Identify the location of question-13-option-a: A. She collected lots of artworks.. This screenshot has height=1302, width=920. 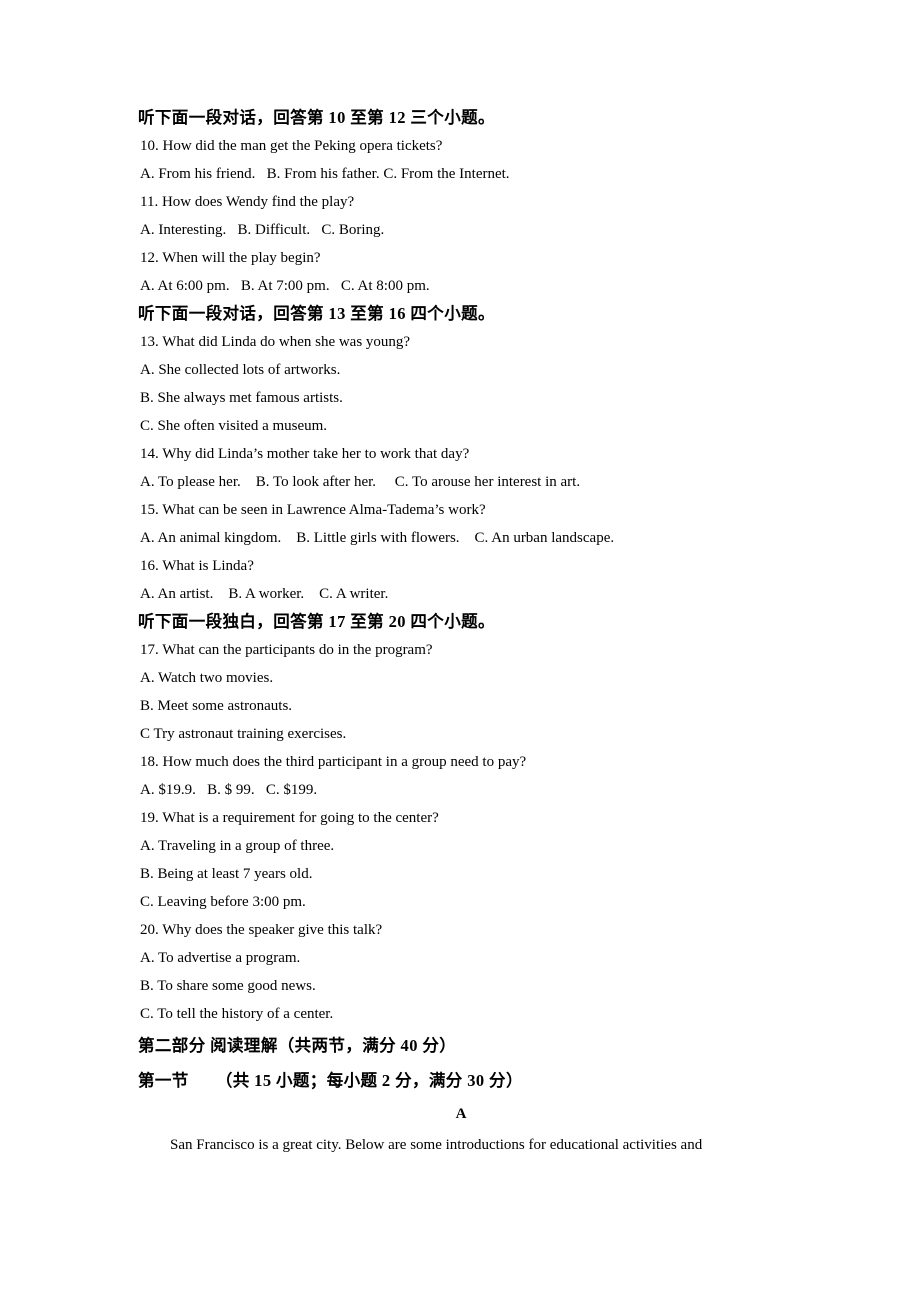
(240, 370).